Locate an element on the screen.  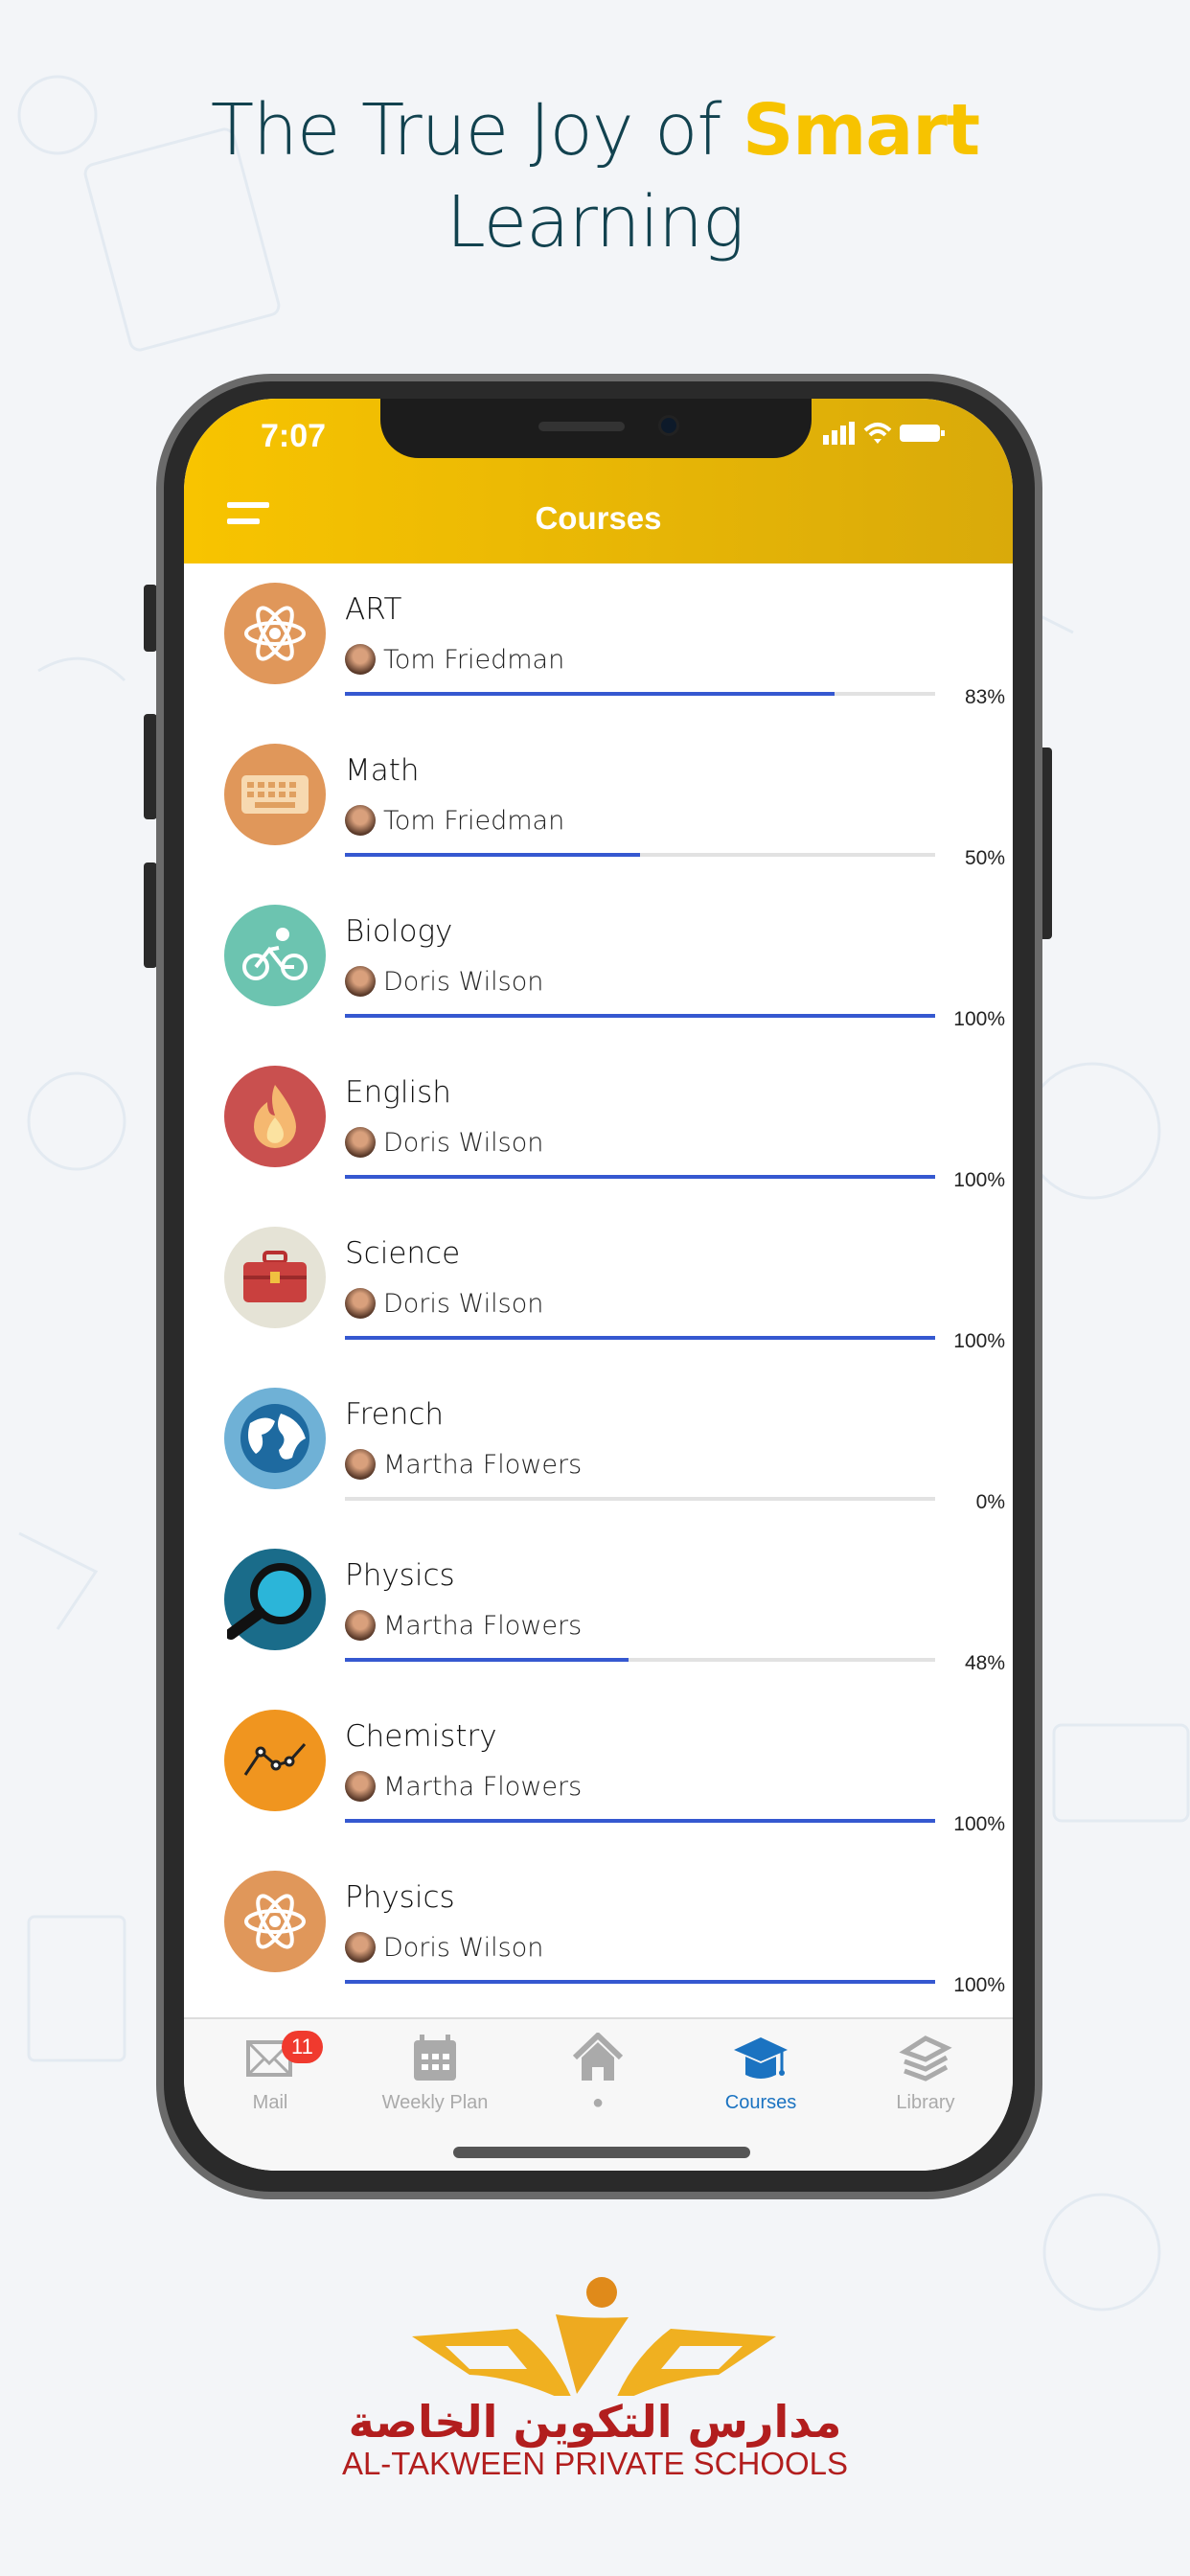
course-name: Math is located at coordinates (382, 770).